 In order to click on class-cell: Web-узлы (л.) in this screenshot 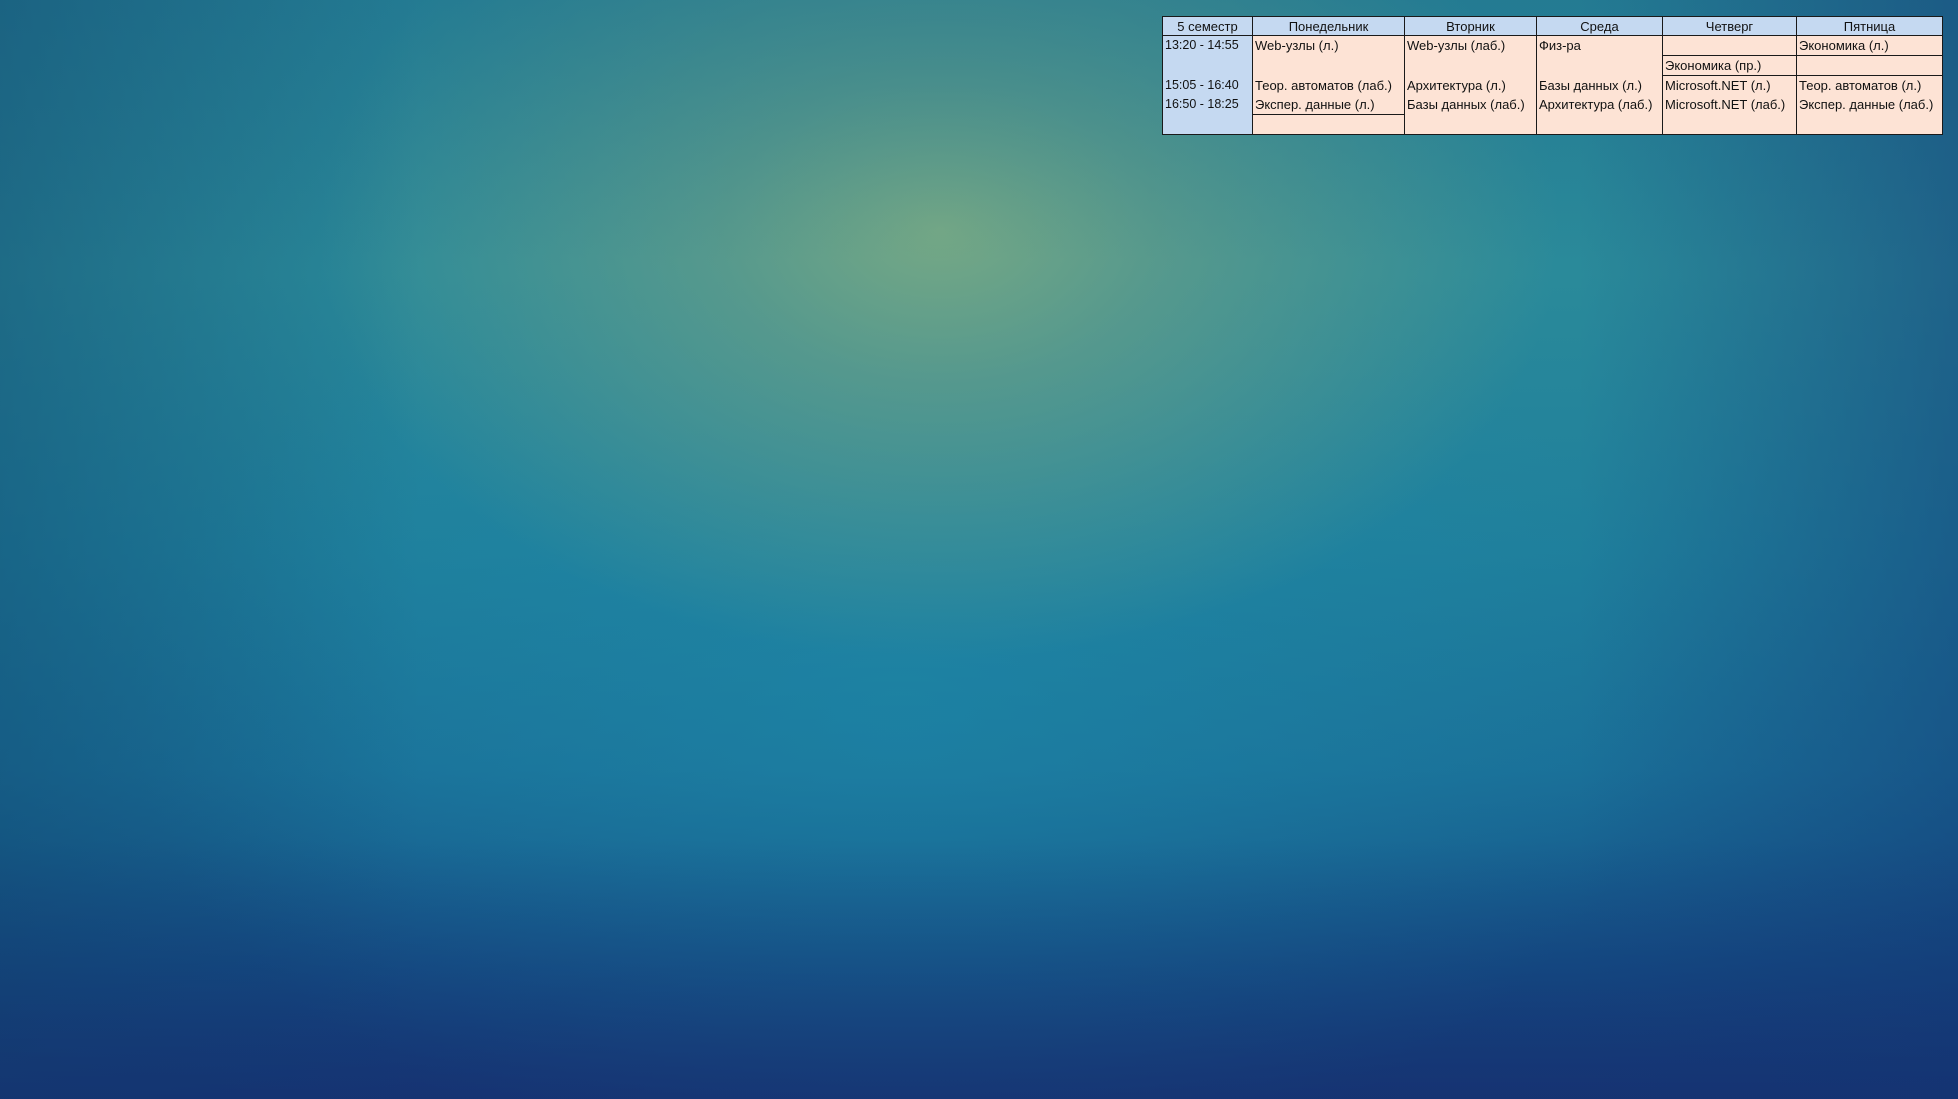, I will do `click(1328, 55)`.